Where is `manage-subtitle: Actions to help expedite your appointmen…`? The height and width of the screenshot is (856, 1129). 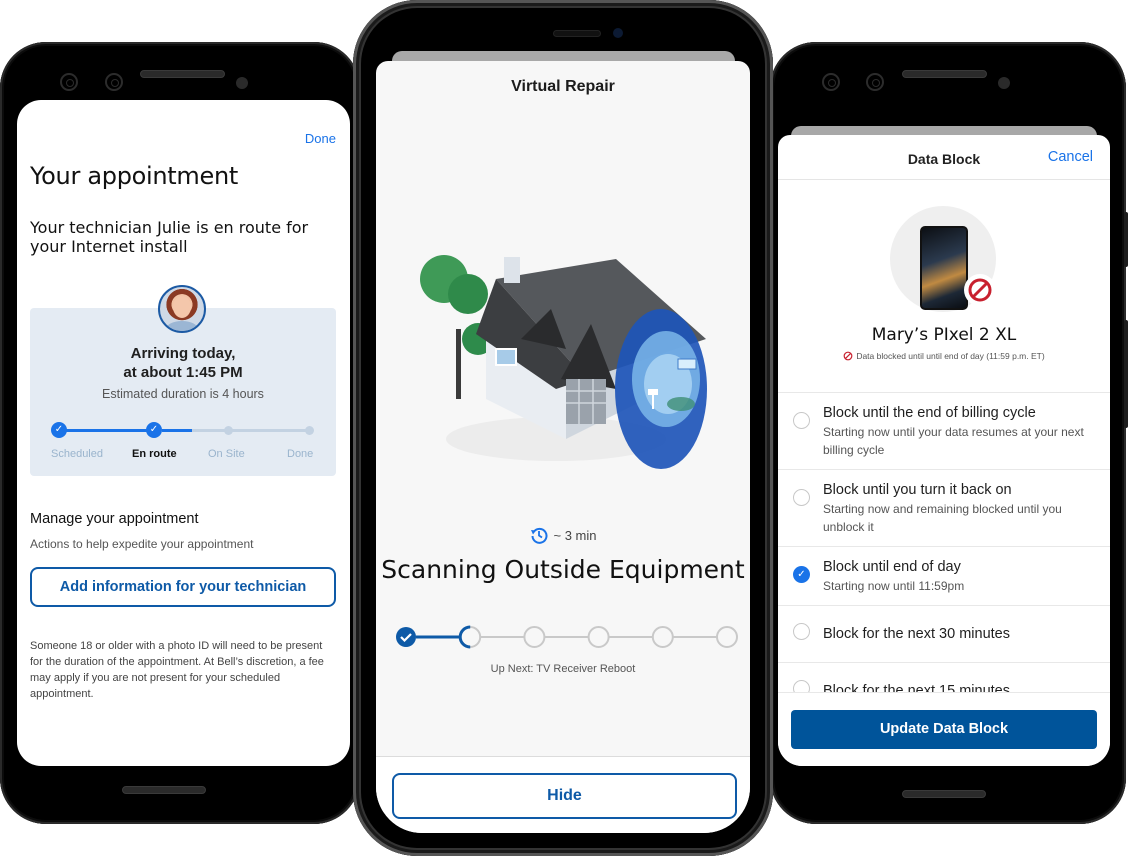 manage-subtitle: Actions to help expedite your appointmen… is located at coordinates (142, 544).